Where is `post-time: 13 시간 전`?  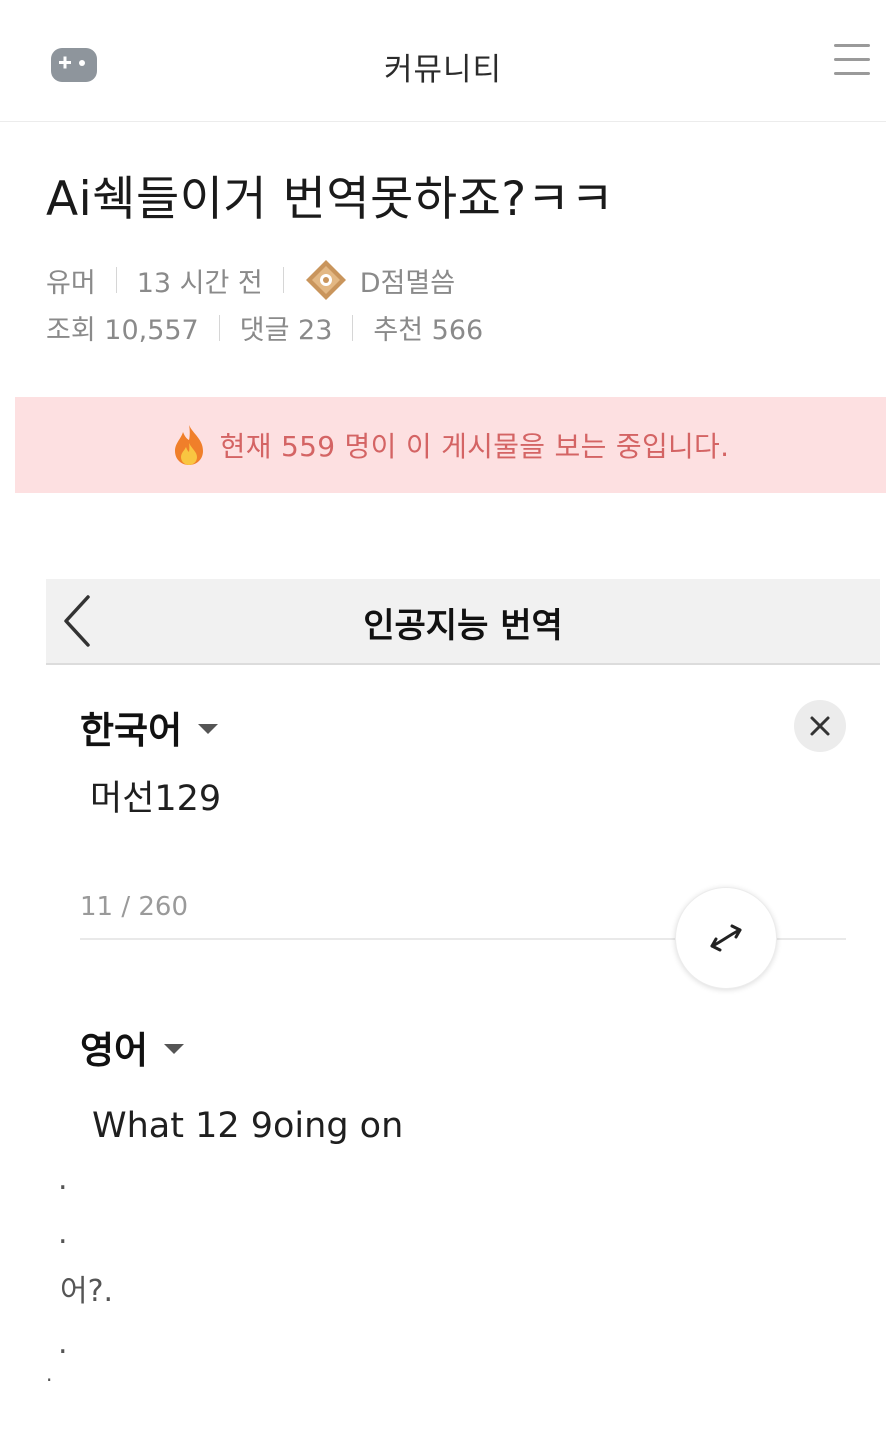
post-time: 13 시간 전 is located at coordinates (199, 283).